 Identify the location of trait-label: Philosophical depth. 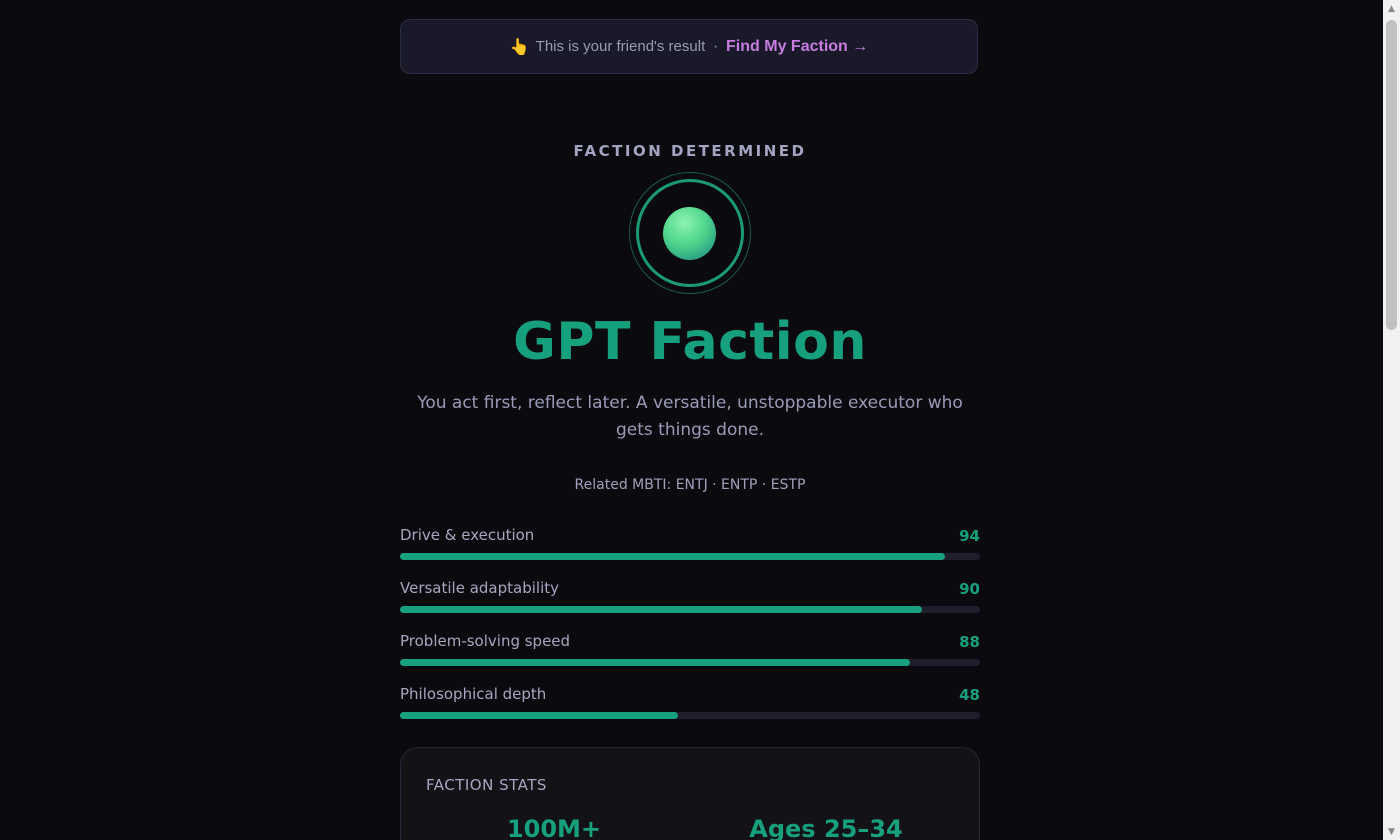
(473, 694).